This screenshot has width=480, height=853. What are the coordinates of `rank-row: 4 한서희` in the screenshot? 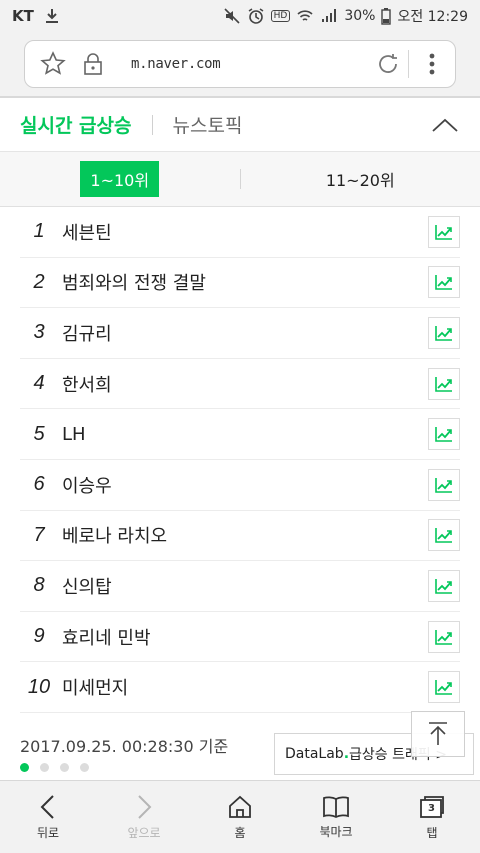 It's located at (240, 384).